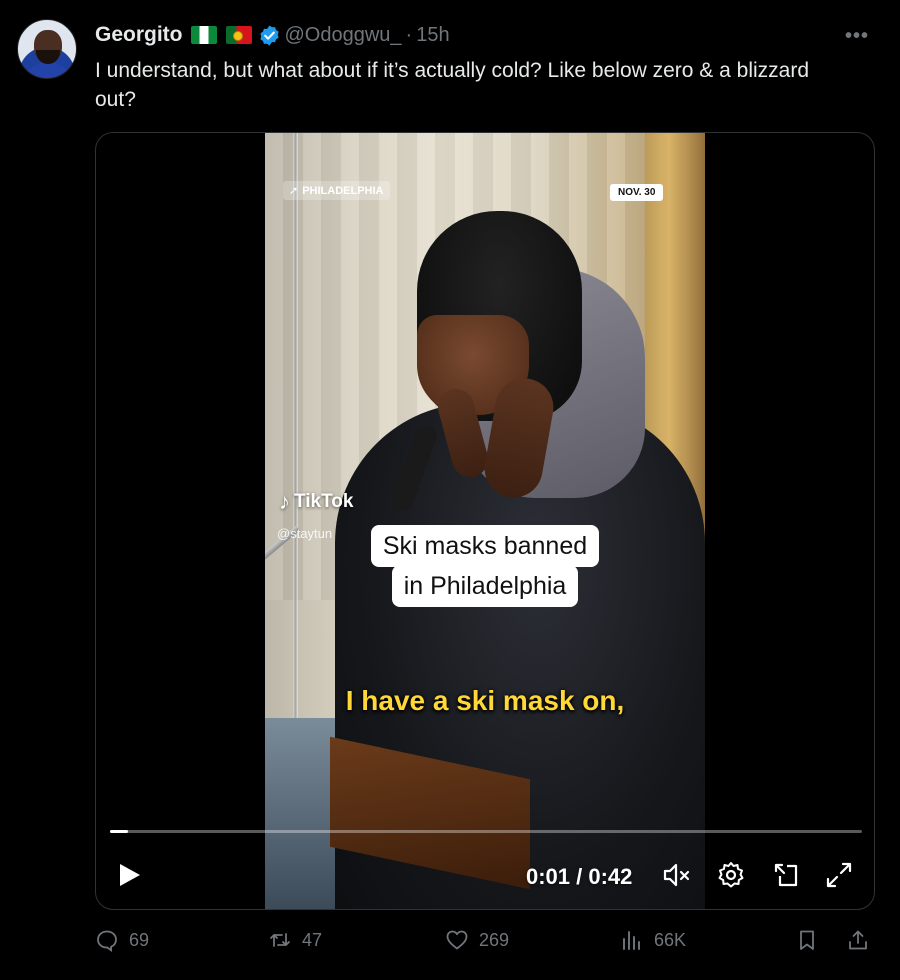 The height and width of the screenshot is (980, 900). I want to click on tiktok-handle: @staytun, so click(305, 533).